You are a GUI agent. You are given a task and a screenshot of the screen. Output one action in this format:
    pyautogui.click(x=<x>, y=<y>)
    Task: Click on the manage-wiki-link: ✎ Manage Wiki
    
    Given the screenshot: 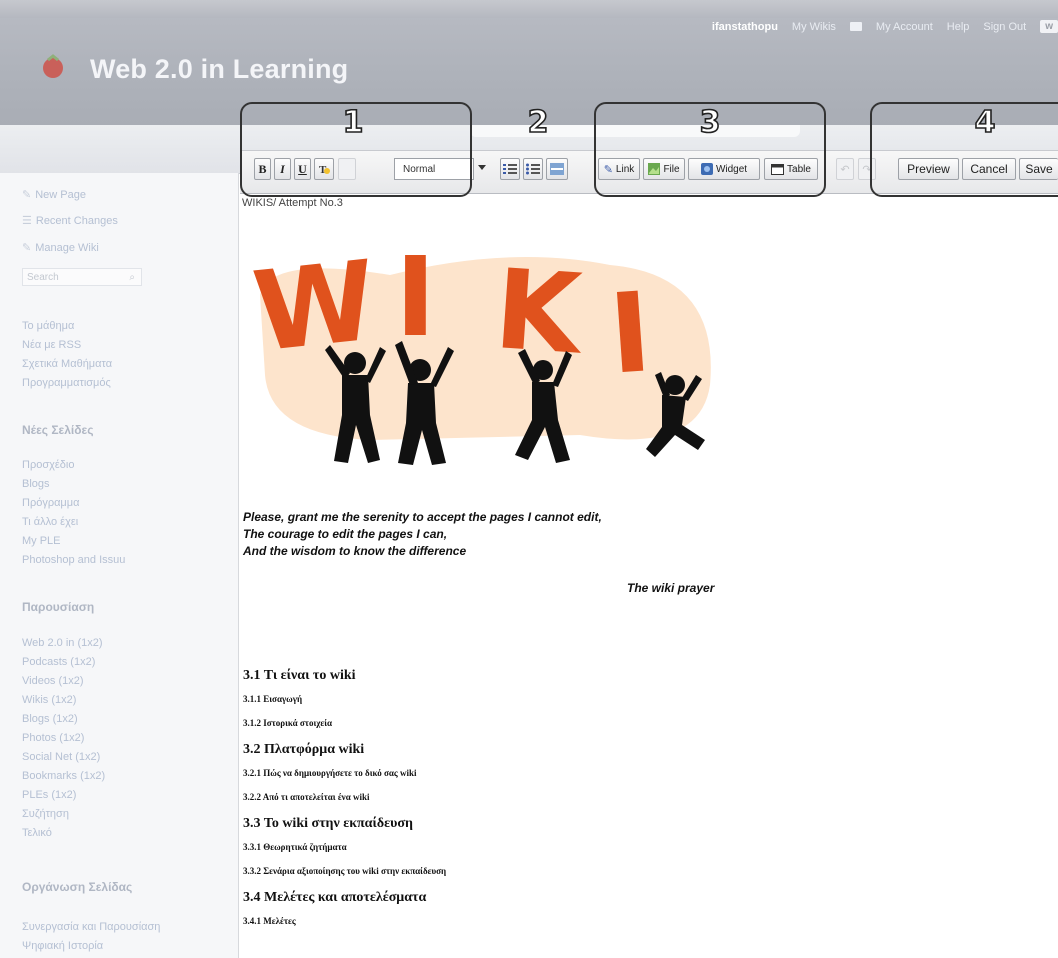 What is the action you would take?
    pyautogui.click(x=60, y=247)
    